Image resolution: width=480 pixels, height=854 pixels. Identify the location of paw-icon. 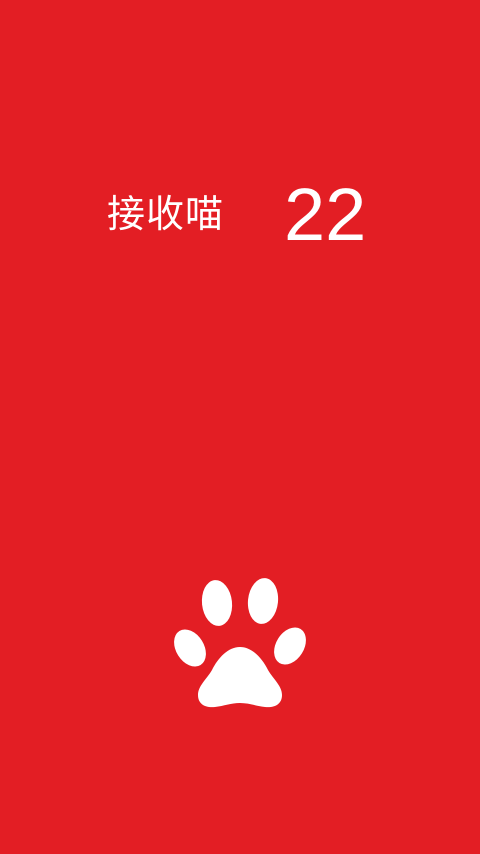
(240, 643).